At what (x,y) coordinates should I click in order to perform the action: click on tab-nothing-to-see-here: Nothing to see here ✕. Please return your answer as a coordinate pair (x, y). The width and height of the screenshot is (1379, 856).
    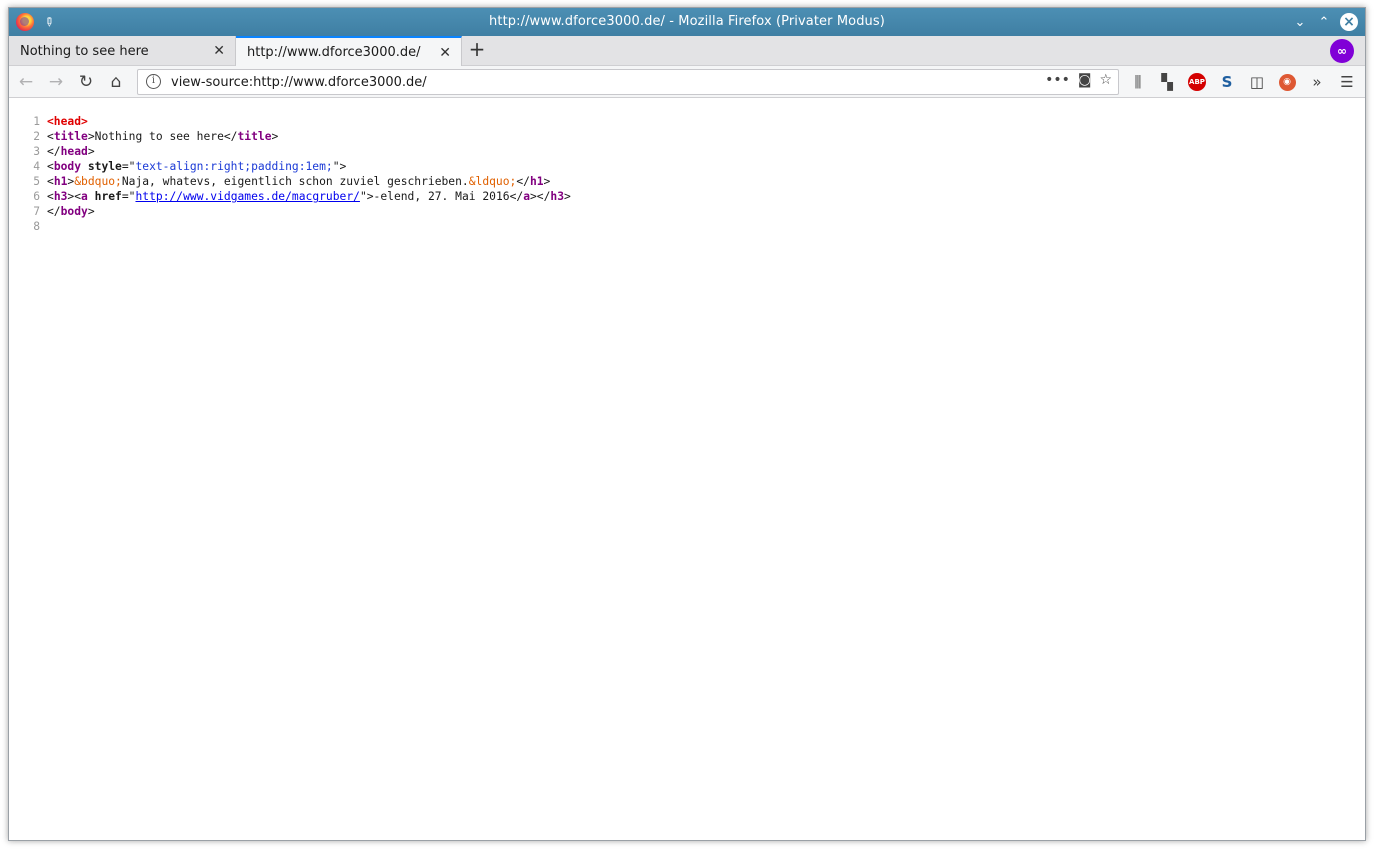
    Looking at the image, I should click on (122, 51).